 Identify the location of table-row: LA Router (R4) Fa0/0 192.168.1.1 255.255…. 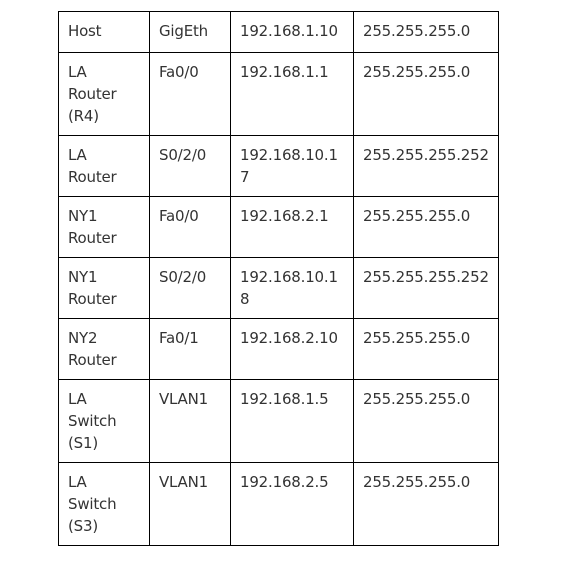
(278, 94).